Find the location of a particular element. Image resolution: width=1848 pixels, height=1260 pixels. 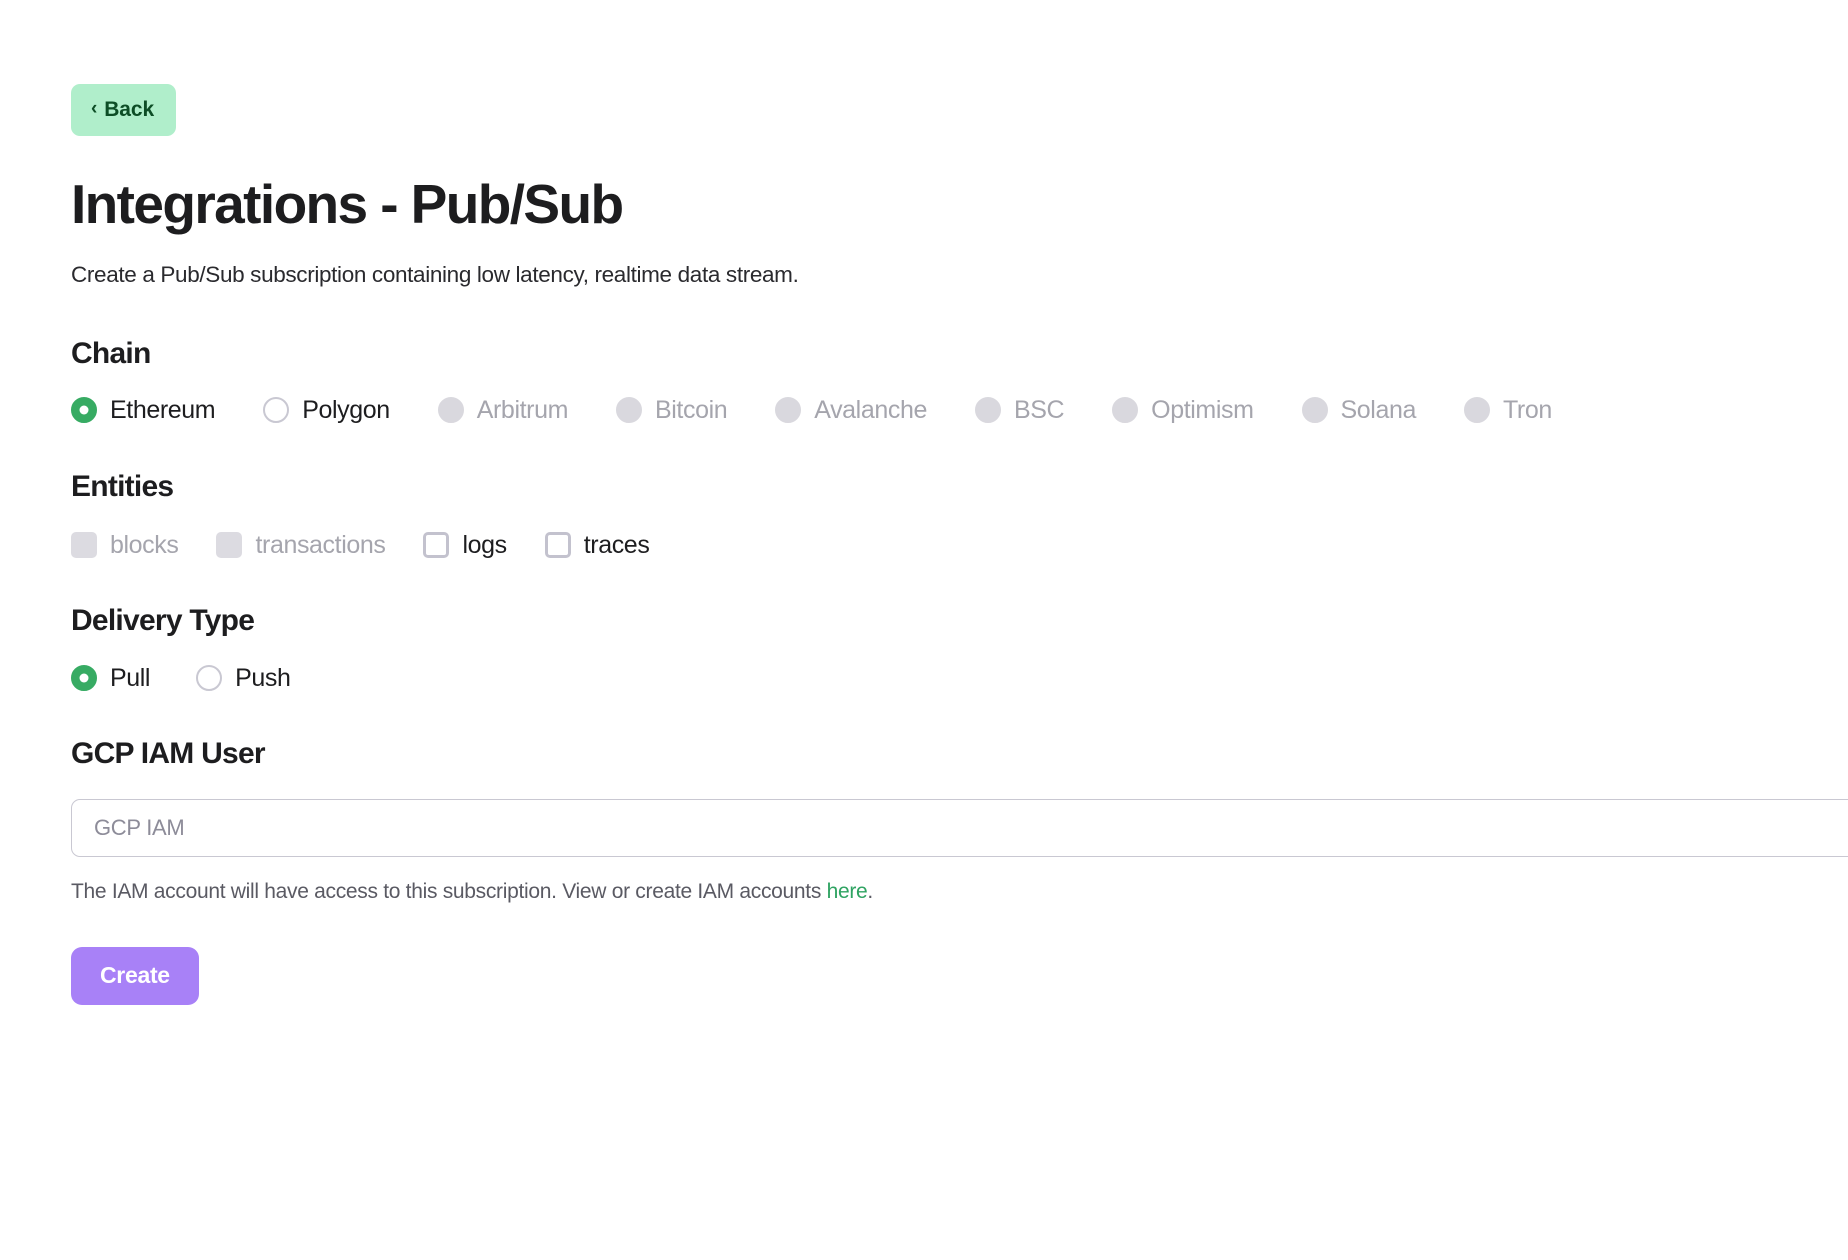

entity-option-label: logs is located at coordinates (484, 544).